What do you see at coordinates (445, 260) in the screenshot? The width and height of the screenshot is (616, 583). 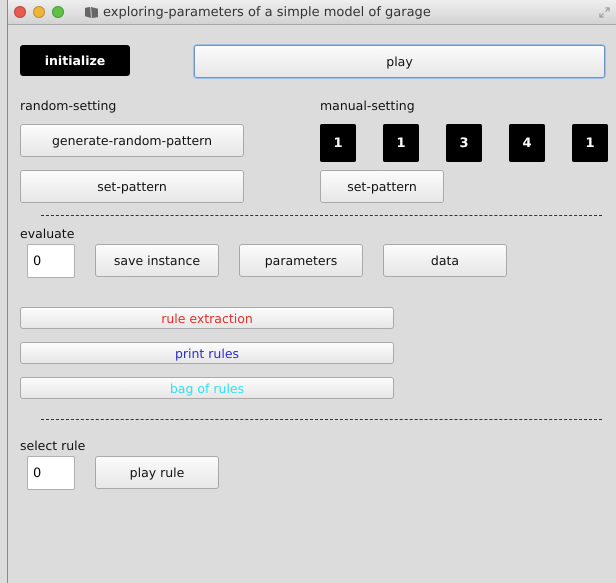 I see `action-button: data` at bounding box center [445, 260].